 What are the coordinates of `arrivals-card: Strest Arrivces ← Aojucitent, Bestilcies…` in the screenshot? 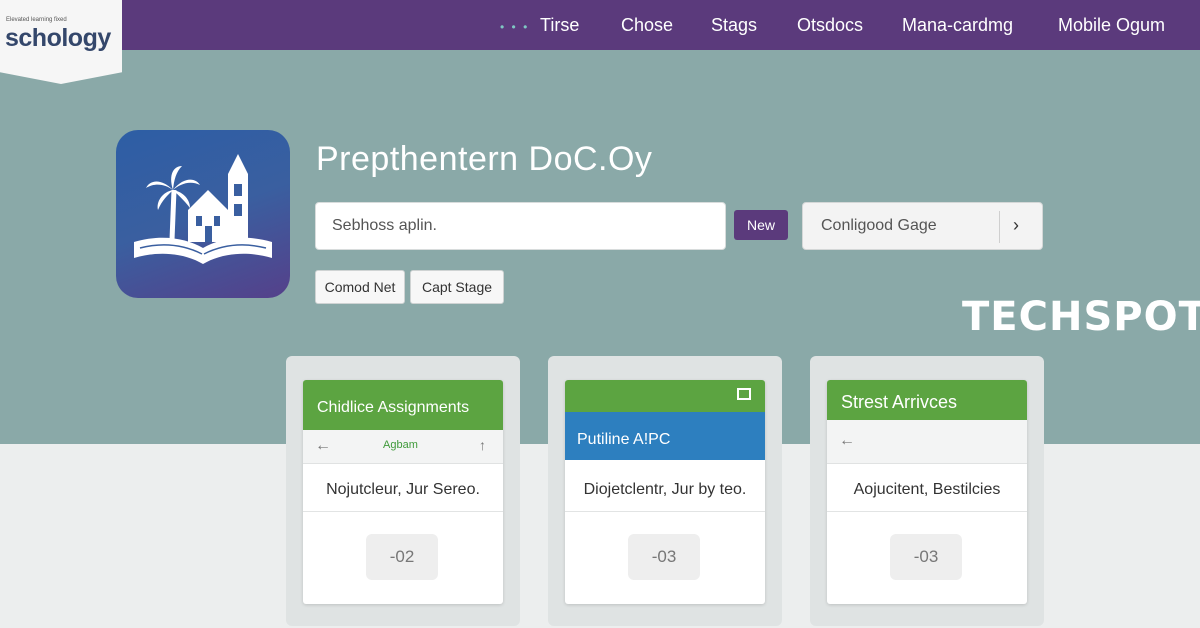 It's located at (927, 492).